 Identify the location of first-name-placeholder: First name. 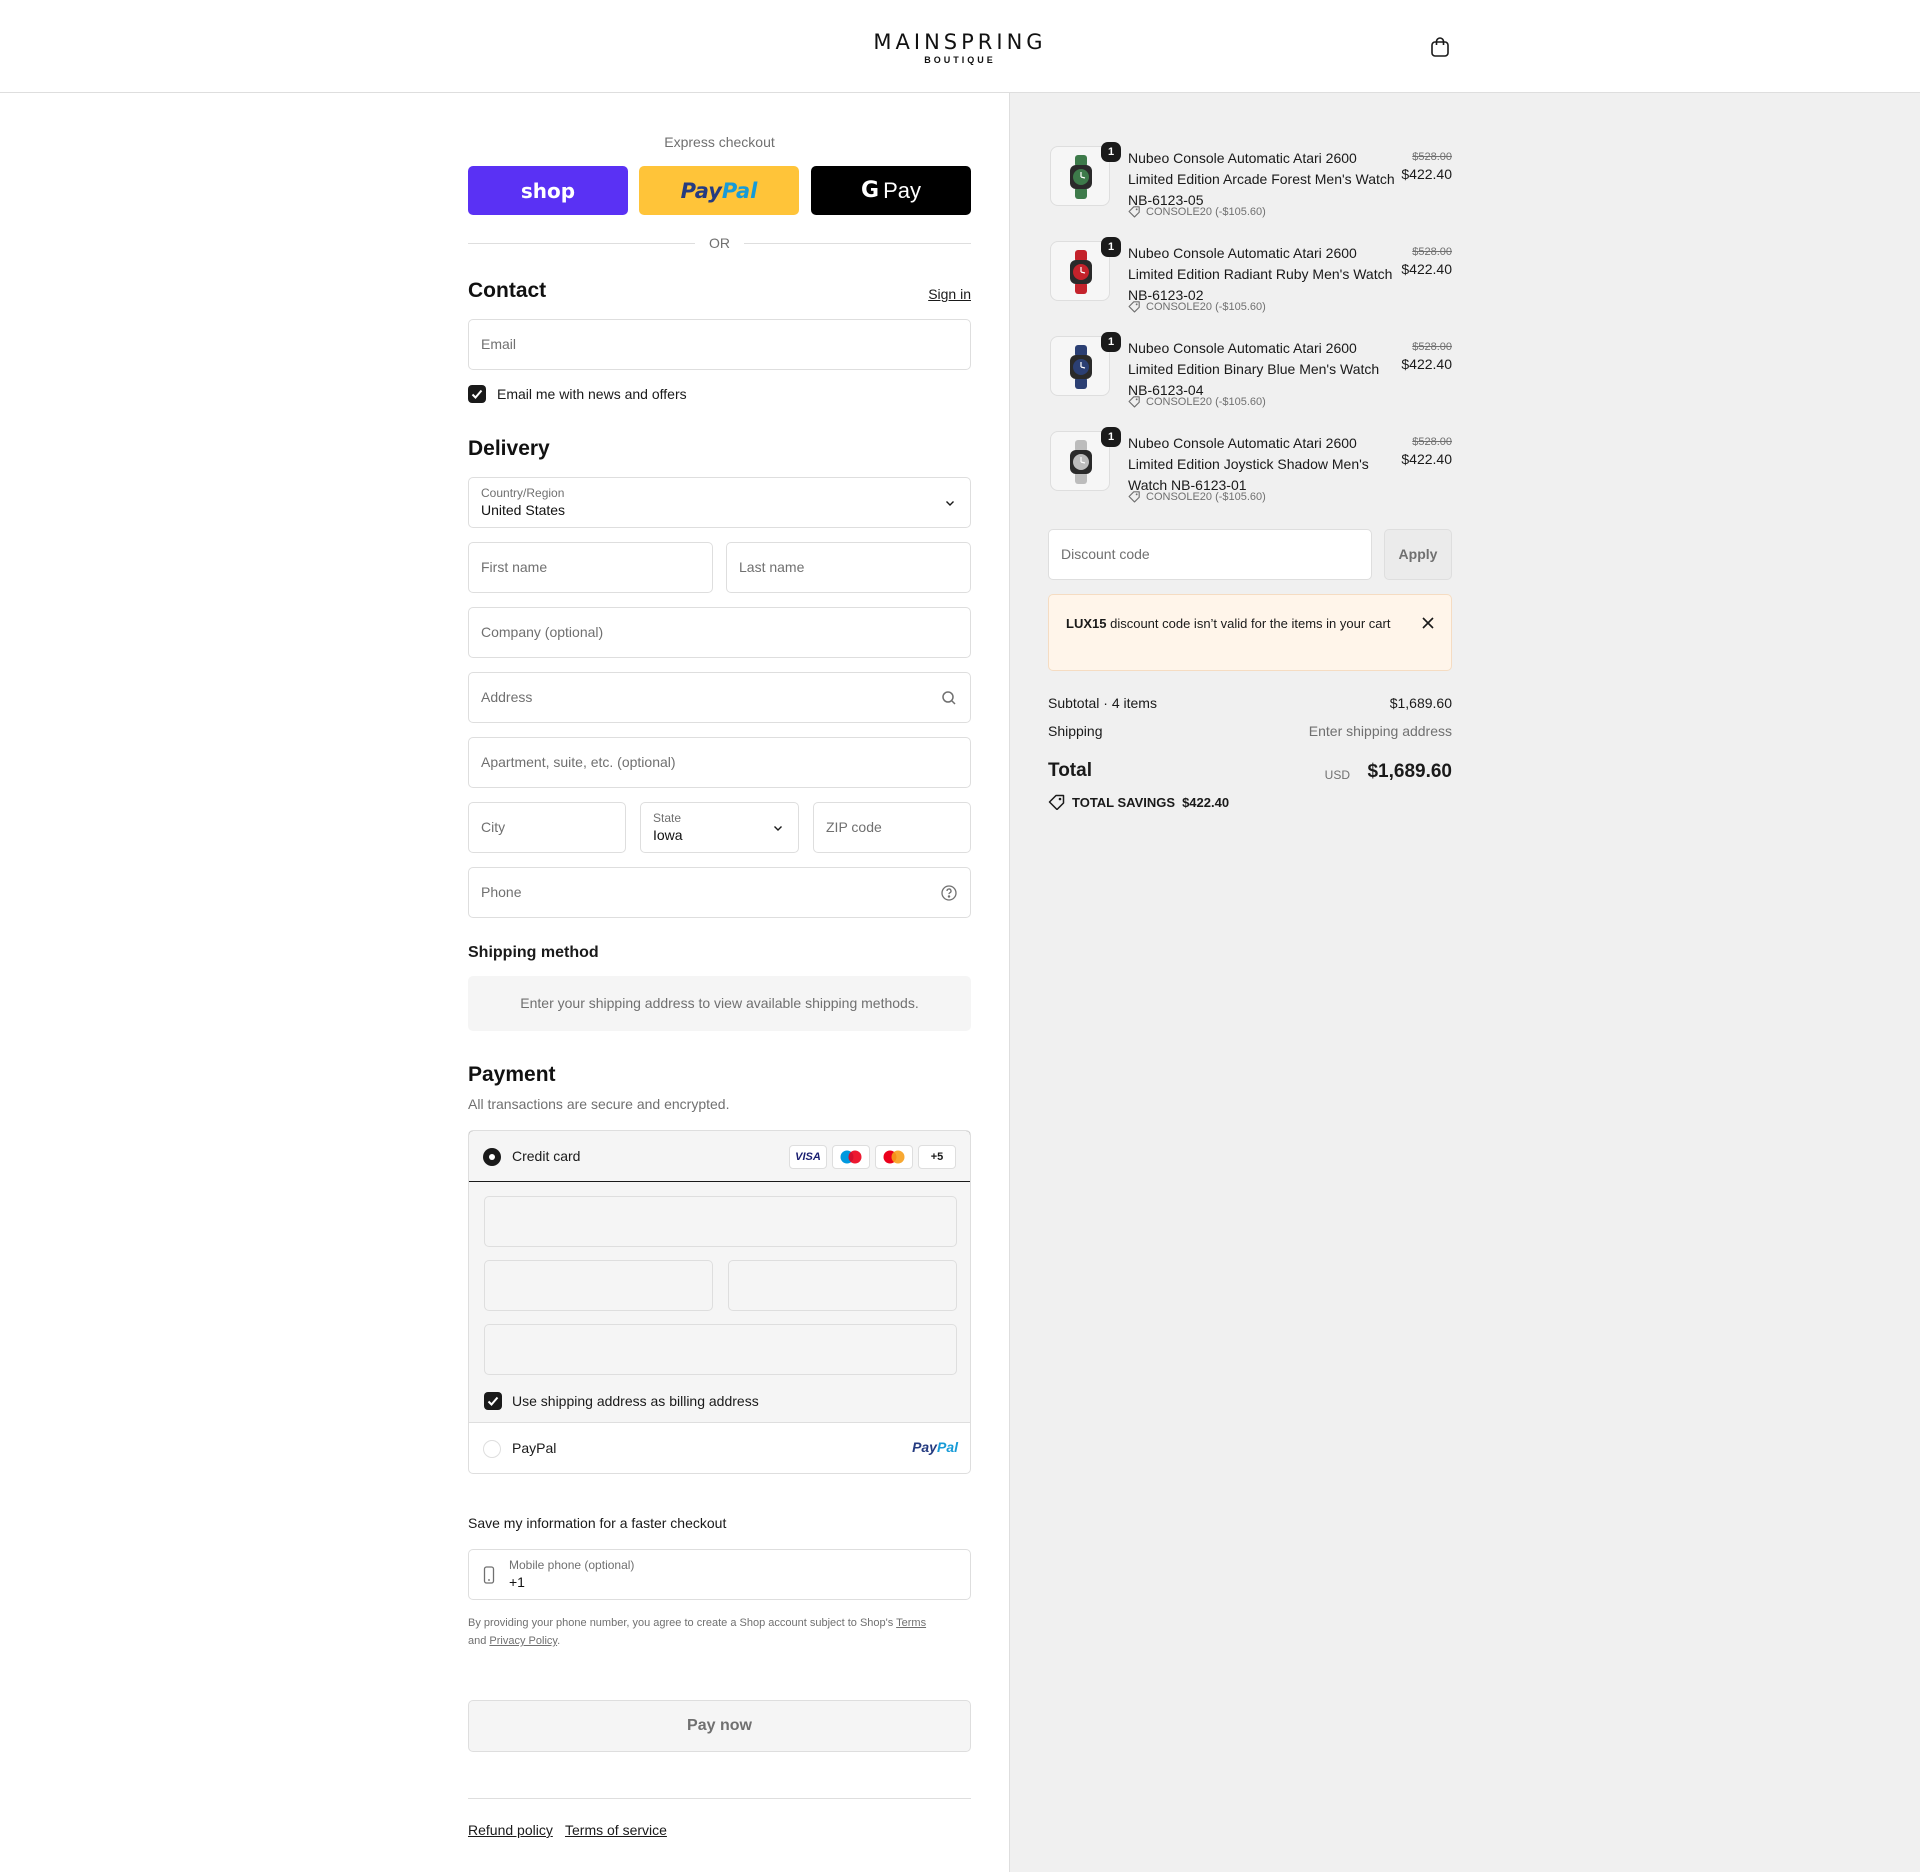
(514, 567).